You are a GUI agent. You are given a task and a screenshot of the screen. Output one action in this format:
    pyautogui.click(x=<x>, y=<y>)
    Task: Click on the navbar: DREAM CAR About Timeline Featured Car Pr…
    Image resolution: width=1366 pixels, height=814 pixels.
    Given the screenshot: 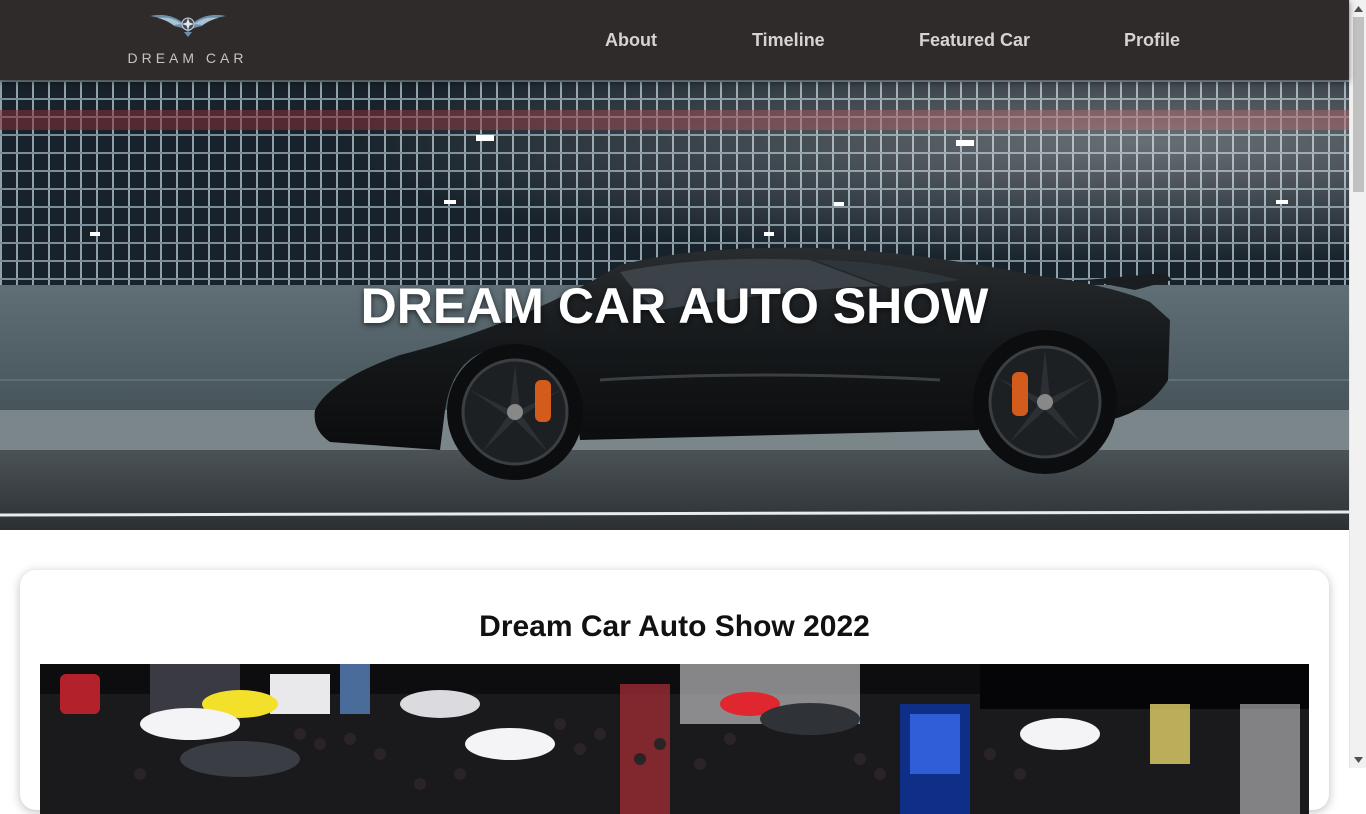 What is the action you would take?
    pyautogui.click(x=674, y=40)
    